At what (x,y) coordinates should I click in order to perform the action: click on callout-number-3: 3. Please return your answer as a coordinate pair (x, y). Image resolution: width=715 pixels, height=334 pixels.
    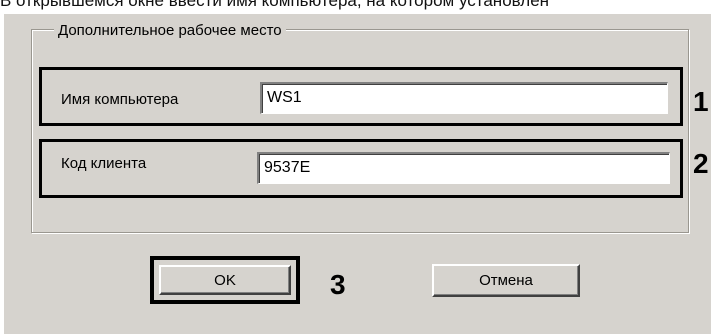
    Looking at the image, I should click on (338, 284).